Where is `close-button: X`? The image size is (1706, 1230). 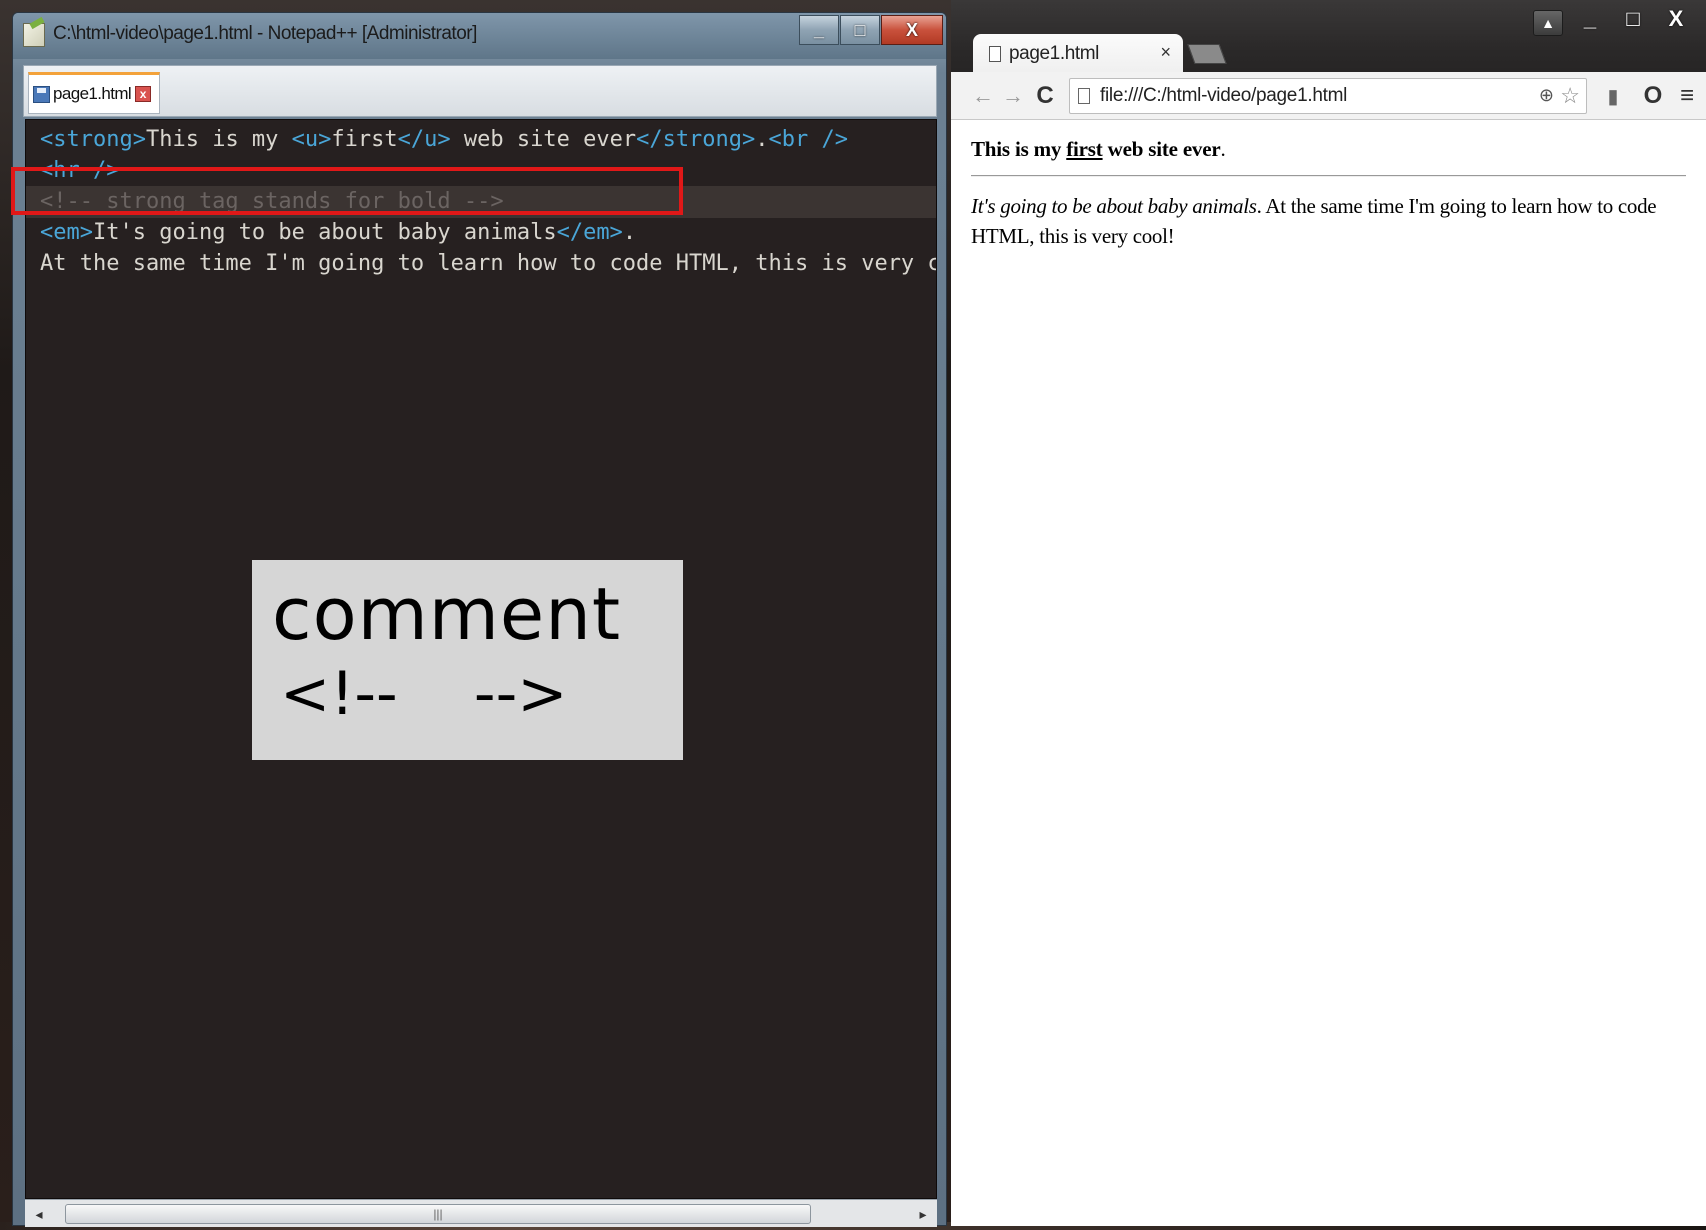 close-button: X is located at coordinates (912, 30).